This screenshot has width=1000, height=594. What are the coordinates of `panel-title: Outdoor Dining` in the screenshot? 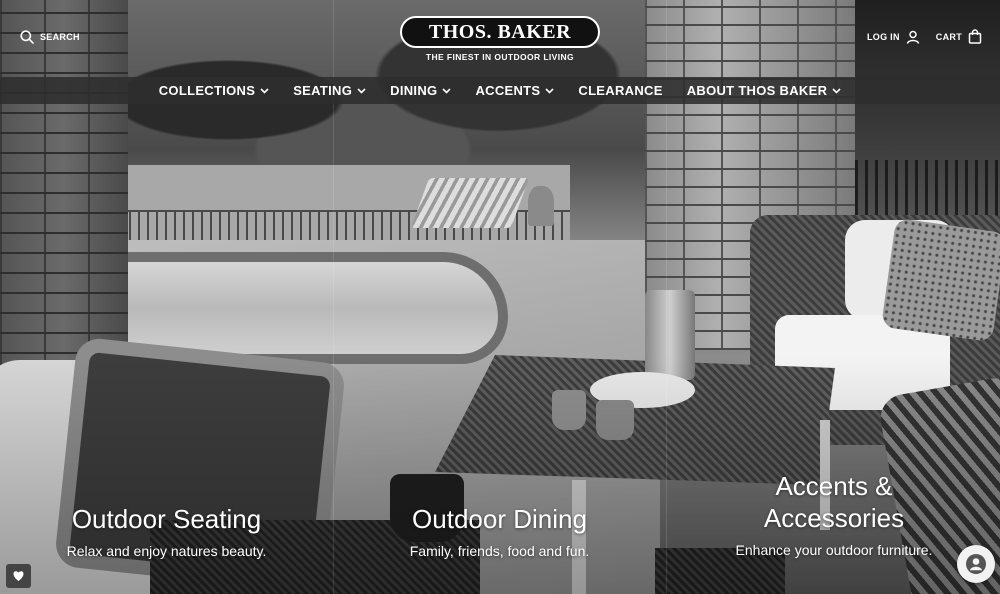 It's located at (499, 519).